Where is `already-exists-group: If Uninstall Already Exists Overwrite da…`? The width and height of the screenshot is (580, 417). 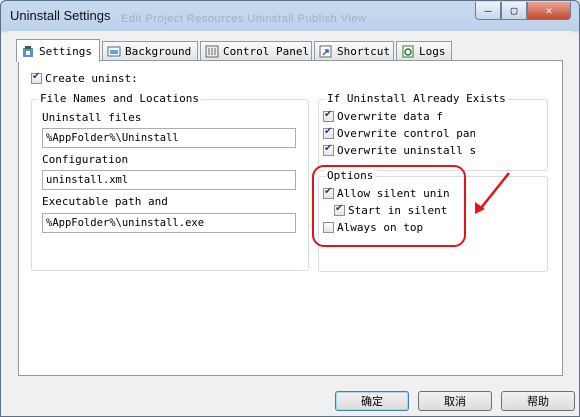
already-exists-group: If Uninstall Already Exists Overwrite da… is located at coordinates (433, 131).